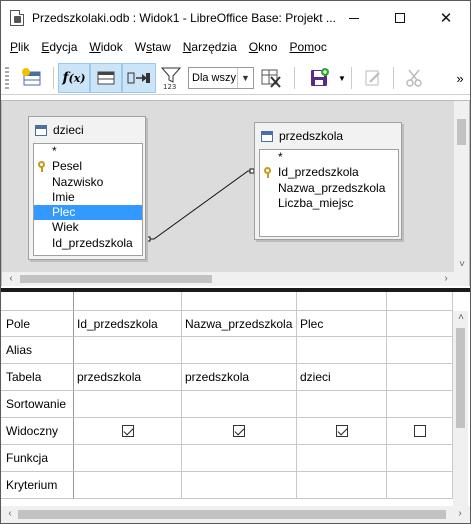 The width and height of the screenshot is (471, 524). I want to click on field-list: * Pesel Nazwisko Imie Plec Wiek Id_przedszkola, so click(88, 199).